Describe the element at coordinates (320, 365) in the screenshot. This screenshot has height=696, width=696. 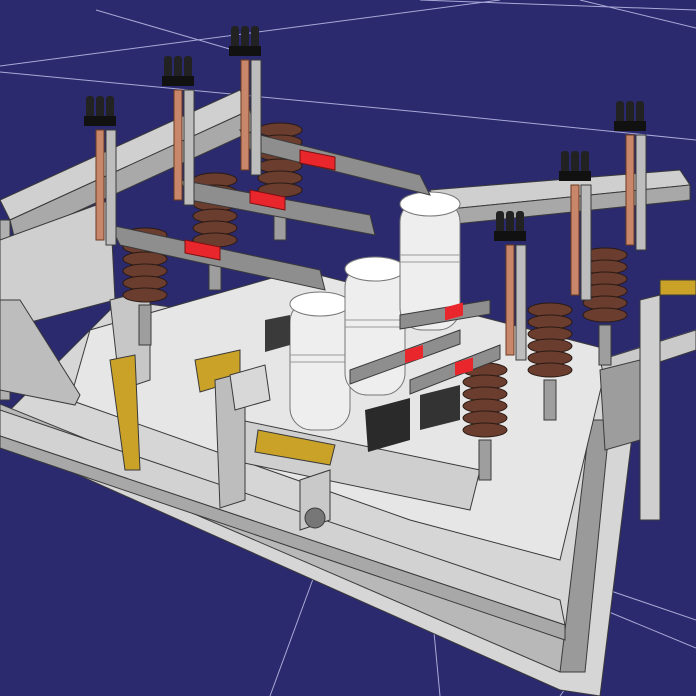
I see `breaker-bottle` at that location.